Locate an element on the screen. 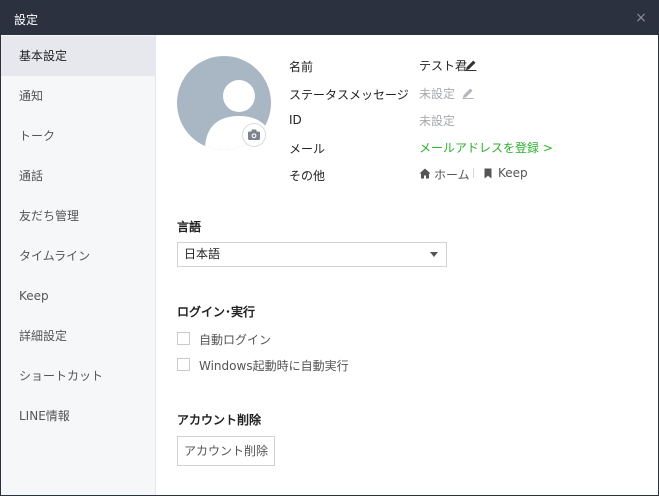 The image size is (659, 496). status-label: ステータスメッセージ is located at coordinates (349, 95).